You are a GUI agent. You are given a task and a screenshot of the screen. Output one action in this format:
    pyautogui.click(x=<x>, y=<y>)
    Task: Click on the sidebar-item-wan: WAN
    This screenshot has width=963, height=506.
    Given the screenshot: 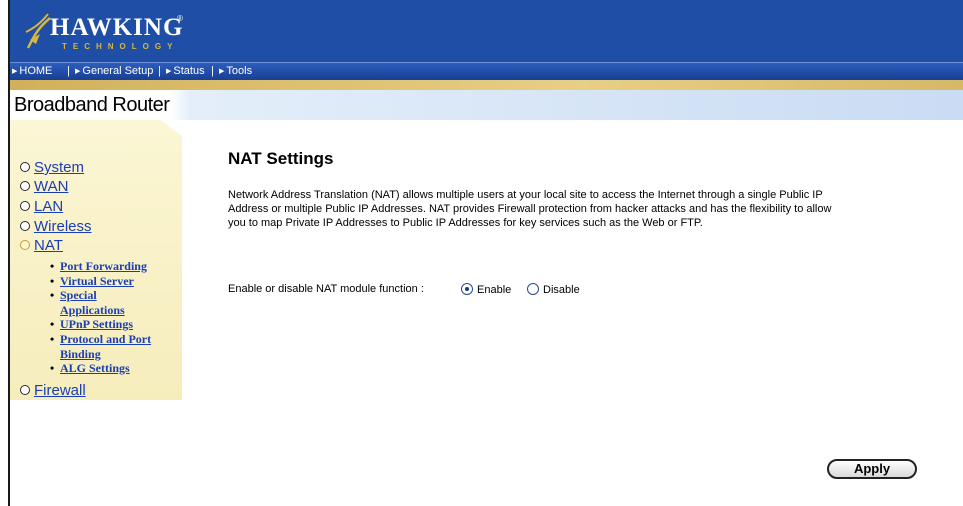 What is the action you would take?
    pyautogui.click(x=44, y=186)
    